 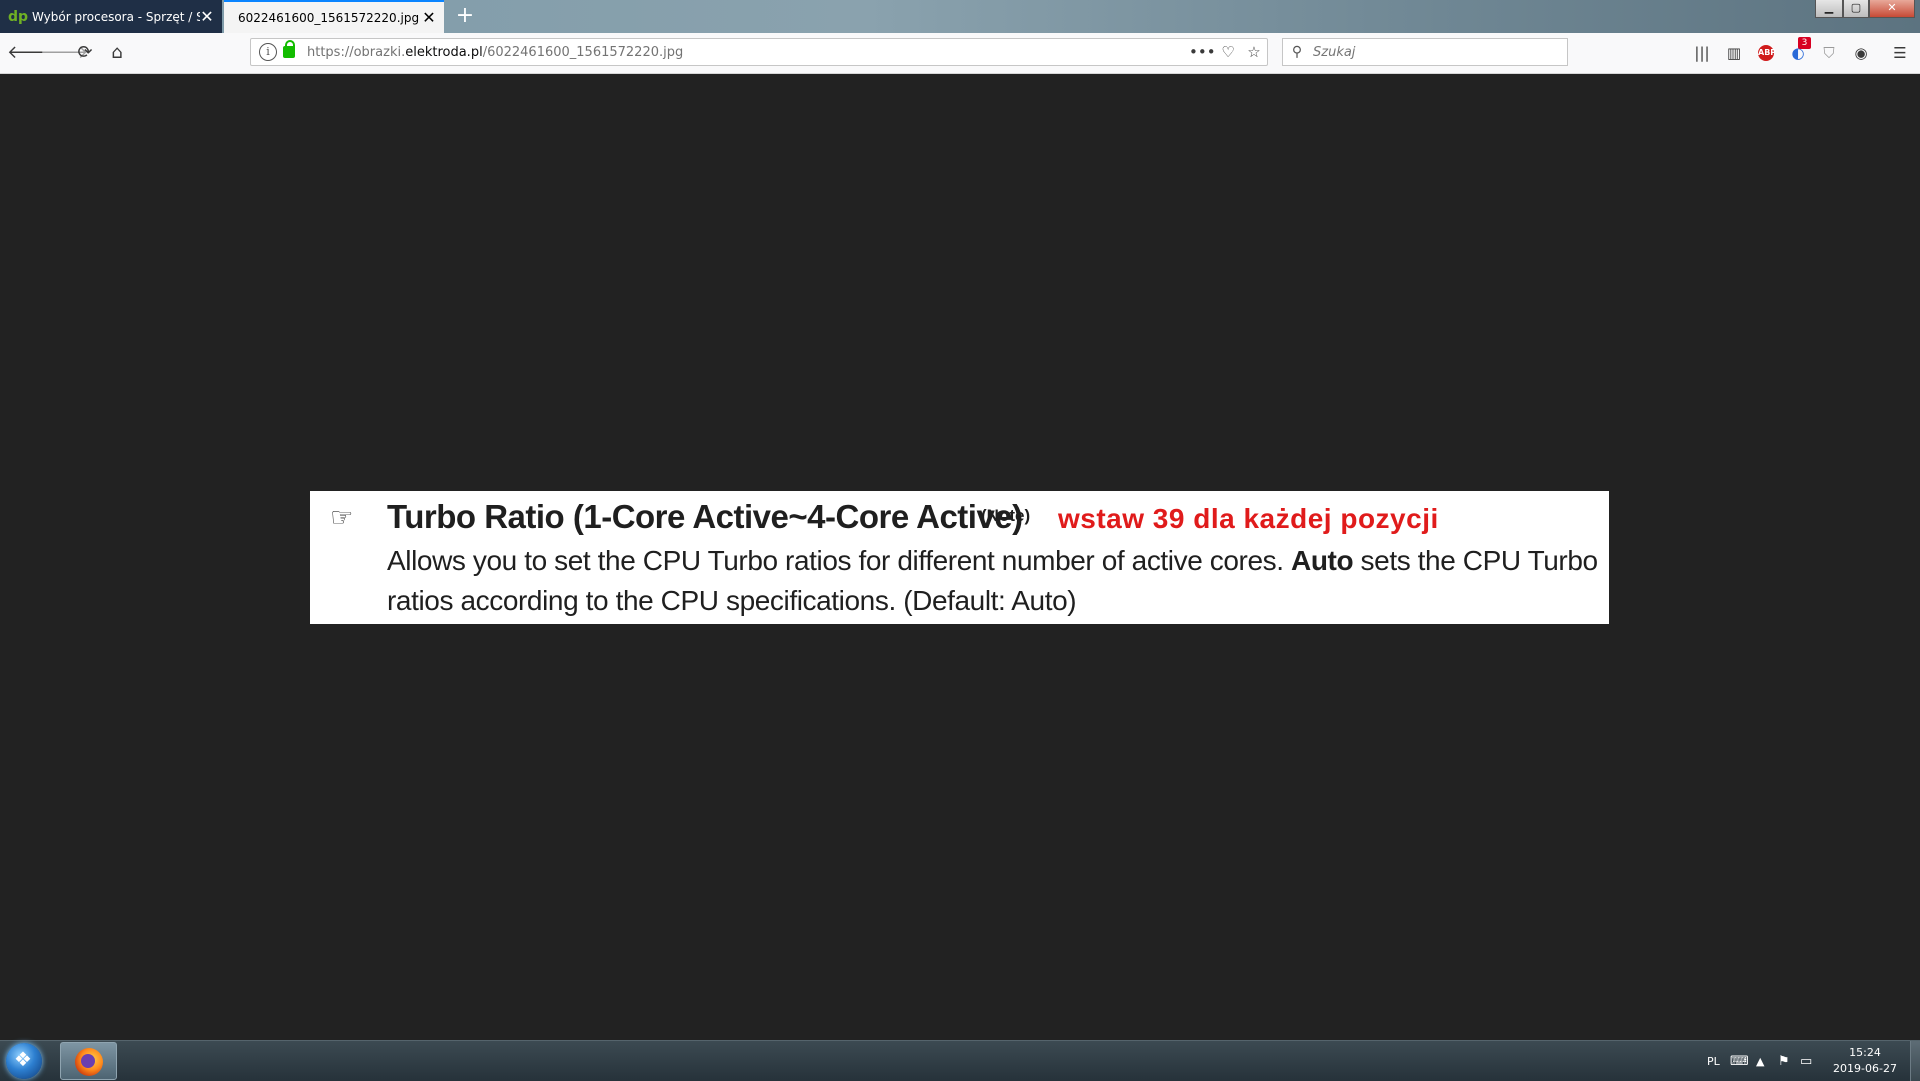 What do you see at coordinates (960, 1060) in the screenshot?
I see `taskbar: PL ⌨ ▲ ⚑ ▭ 15:24 2019-06-27` at bounding box center [960, 1060].